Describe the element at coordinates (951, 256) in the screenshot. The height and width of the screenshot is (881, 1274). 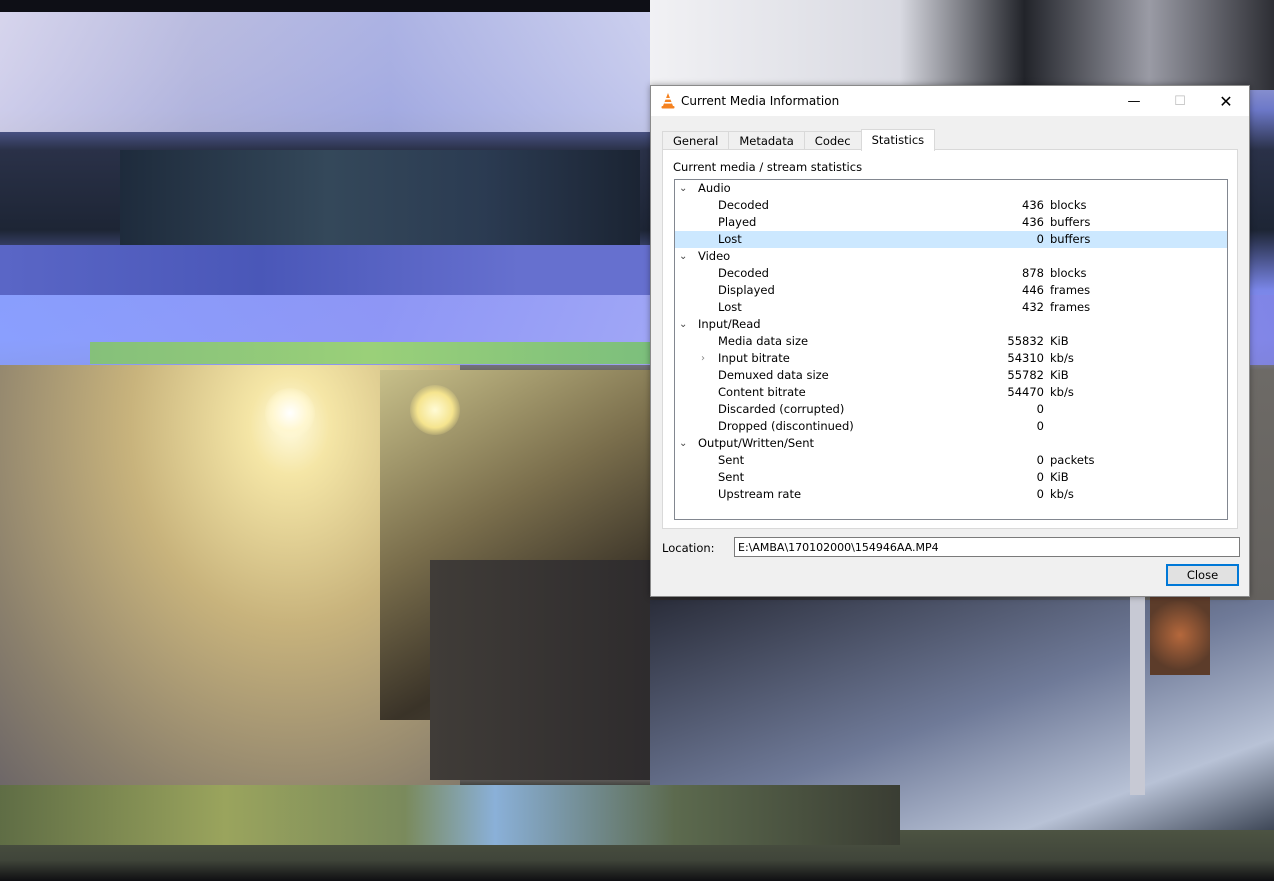
I see `tree-category-row: ⌄ Video` at that location.